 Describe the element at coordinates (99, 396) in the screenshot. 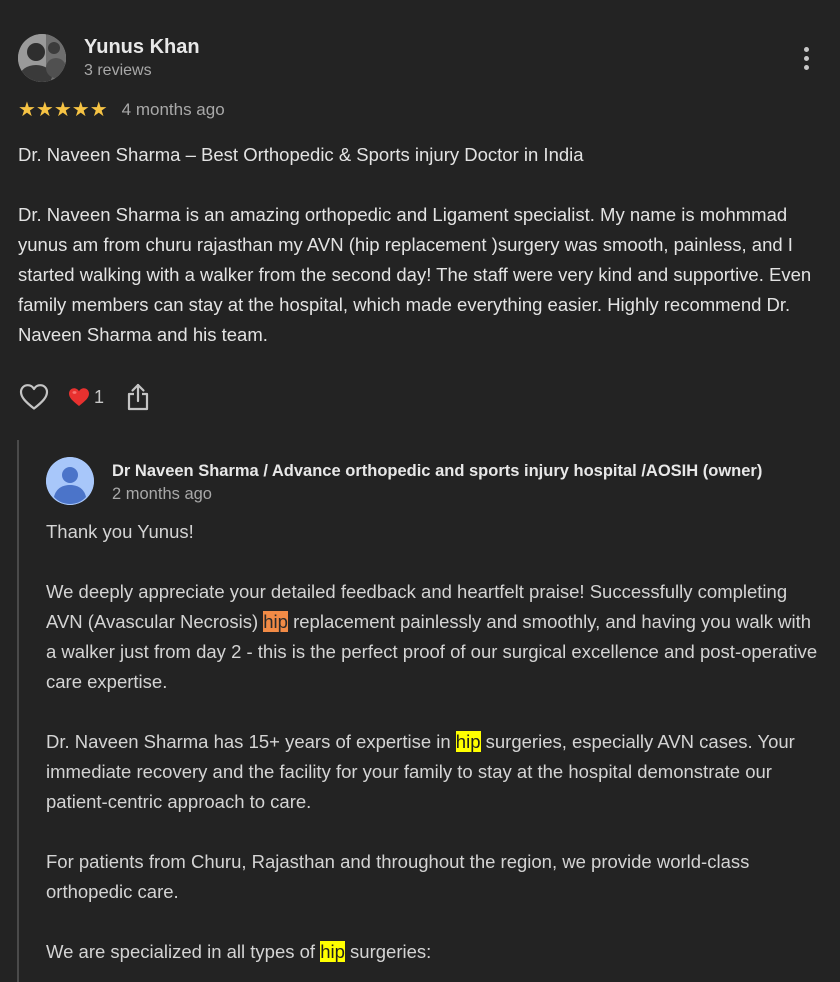

I see `reaction-count: 1` at that location.